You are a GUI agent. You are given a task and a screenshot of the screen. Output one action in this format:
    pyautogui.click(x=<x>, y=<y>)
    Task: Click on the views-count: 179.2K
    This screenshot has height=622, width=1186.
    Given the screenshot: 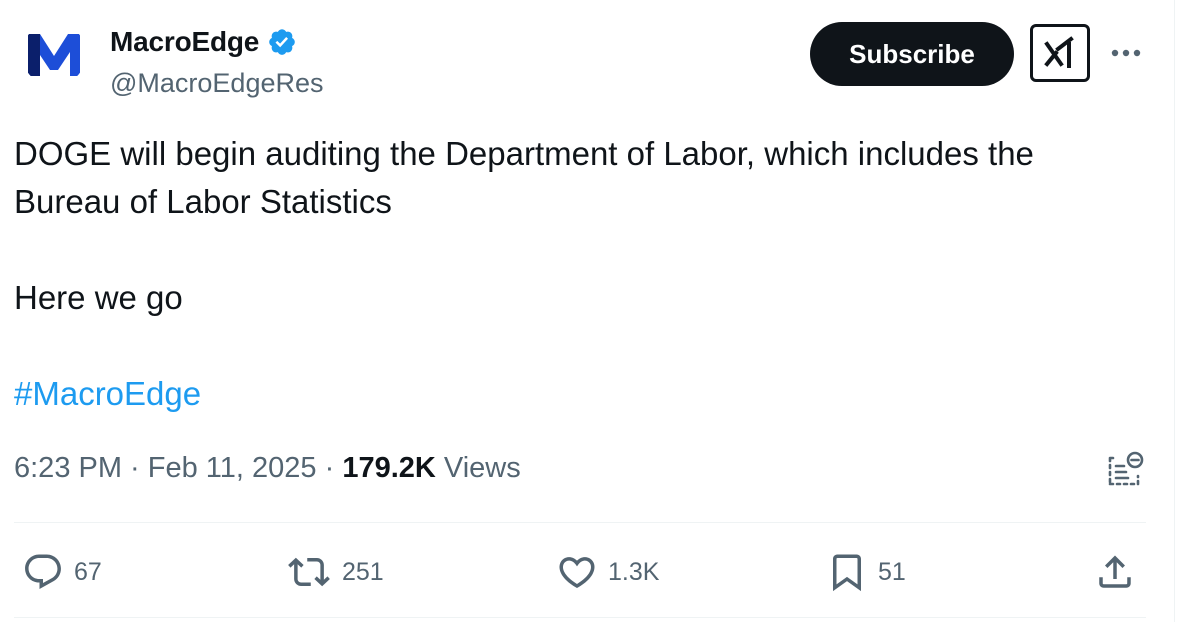 What is the action you would take?
    pyautogui.click(x=389, y=468)
    